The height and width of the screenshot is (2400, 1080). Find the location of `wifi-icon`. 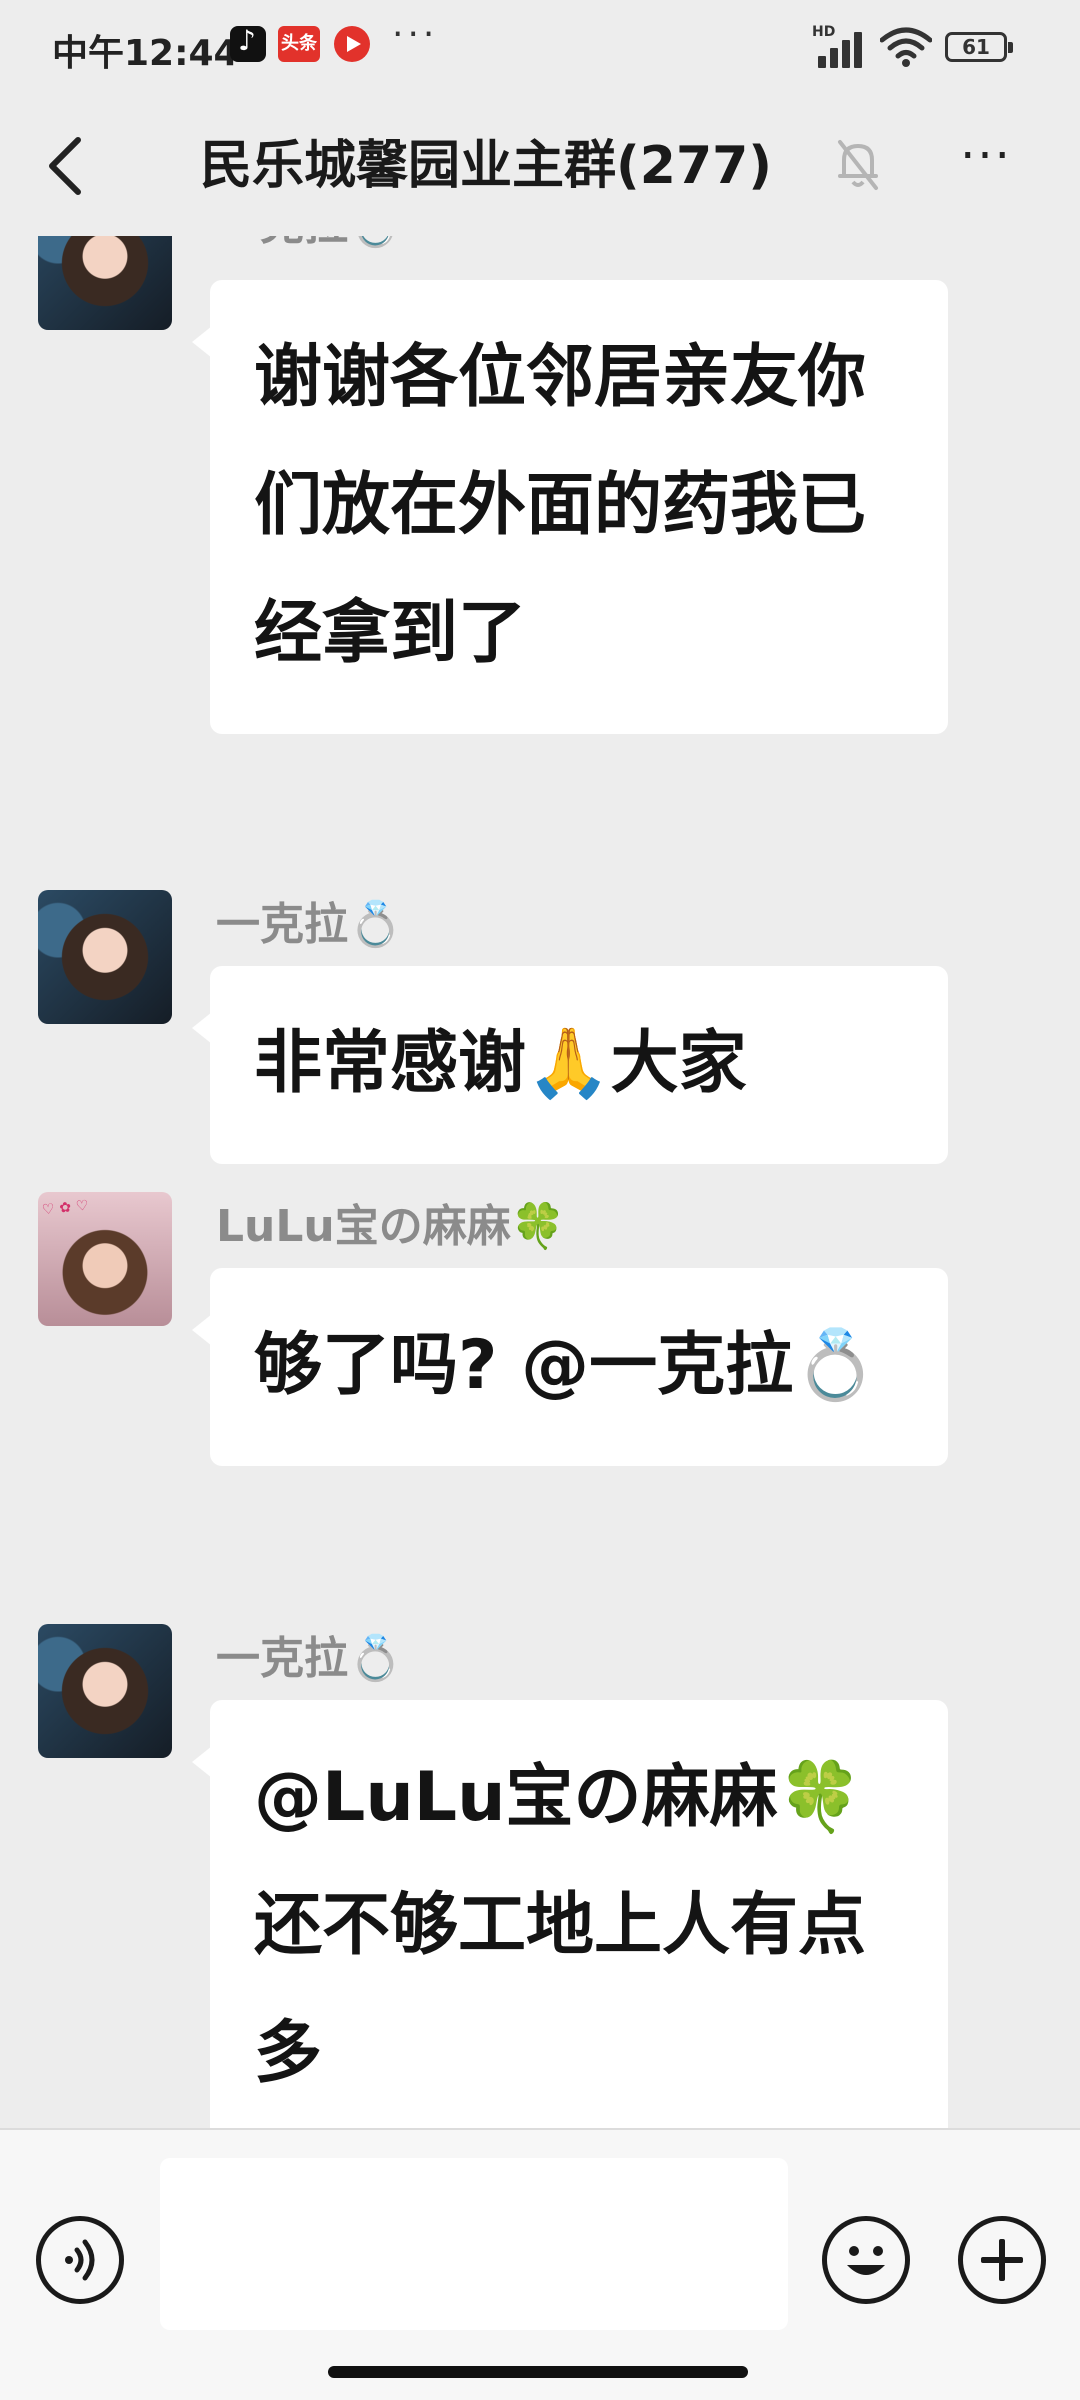

wifi-icon is located at coordinates (906, 47).